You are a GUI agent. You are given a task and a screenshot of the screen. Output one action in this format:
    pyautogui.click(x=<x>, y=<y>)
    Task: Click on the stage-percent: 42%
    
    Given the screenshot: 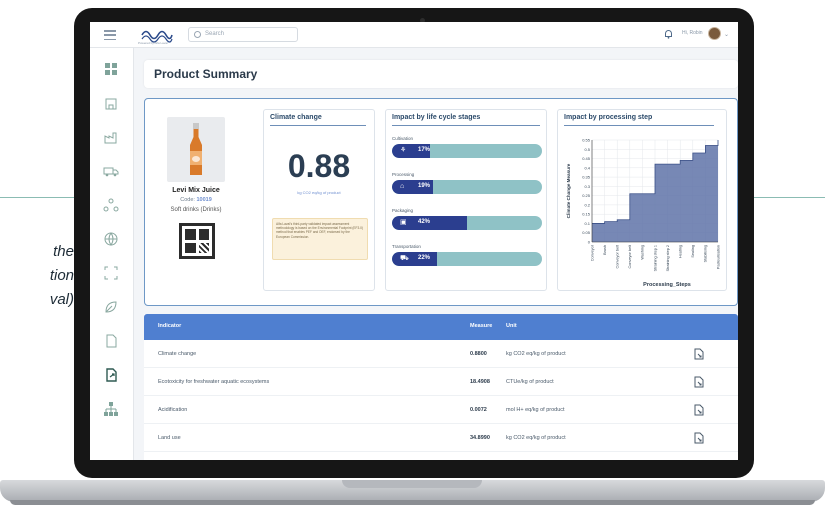 What is the action you would take?
    pyautogui.click(x=424, y=222)
    